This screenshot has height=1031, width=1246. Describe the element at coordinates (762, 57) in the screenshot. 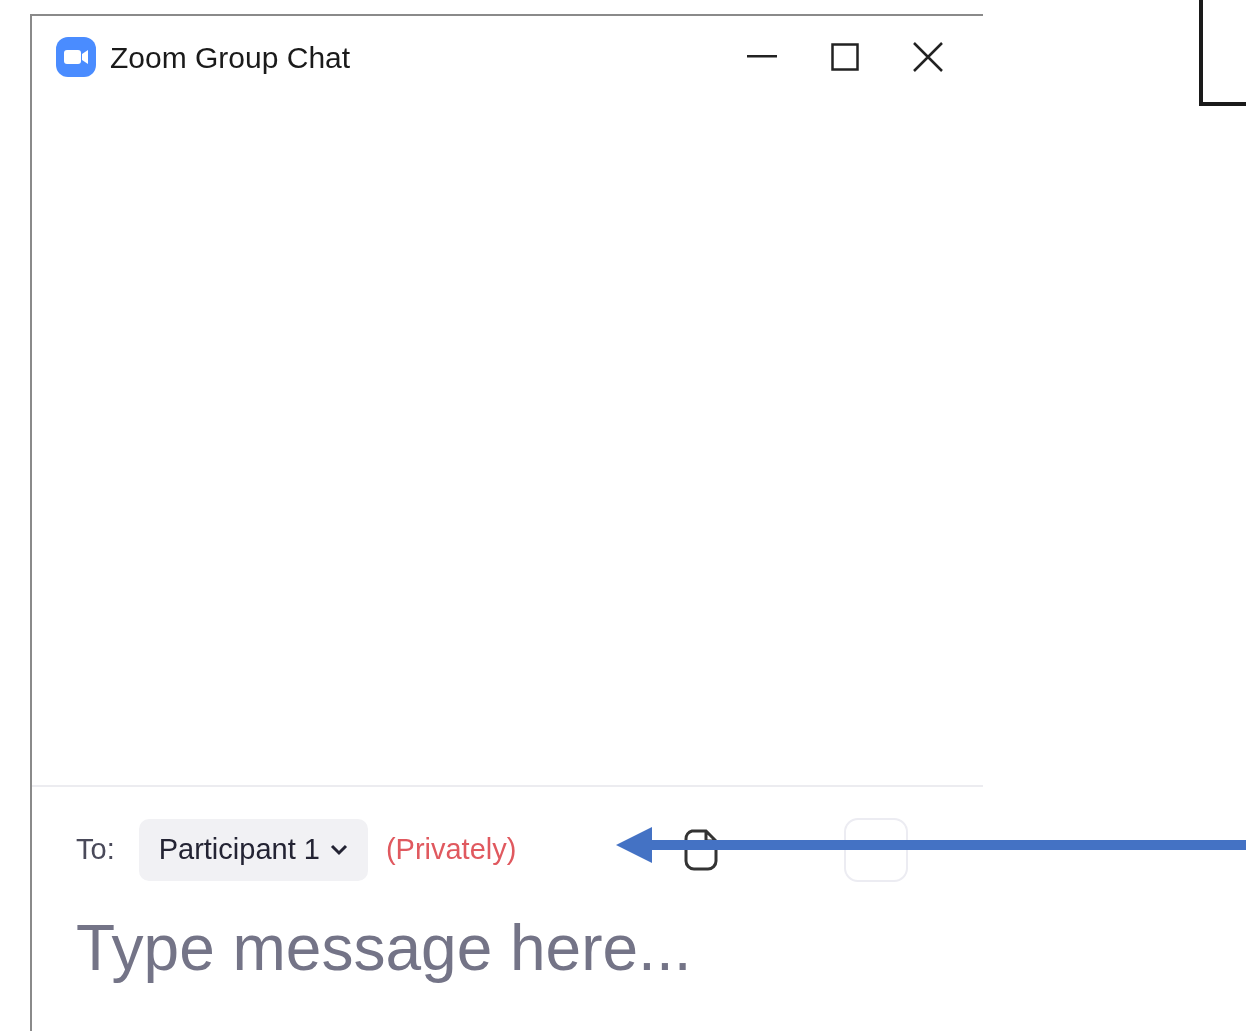

I see `minimize-icon` at that location.